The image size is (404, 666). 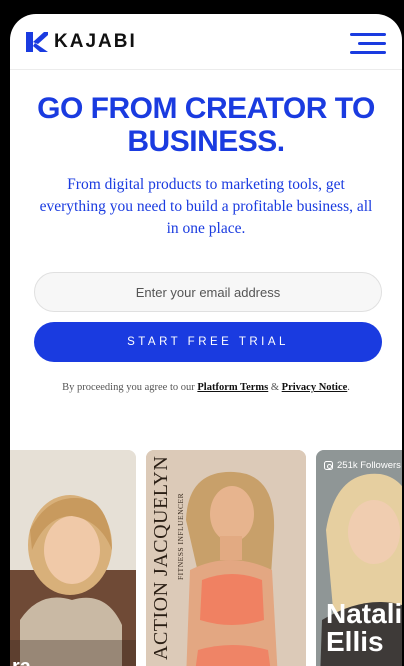 I want to click on email-input, so click(x=208, y=292).